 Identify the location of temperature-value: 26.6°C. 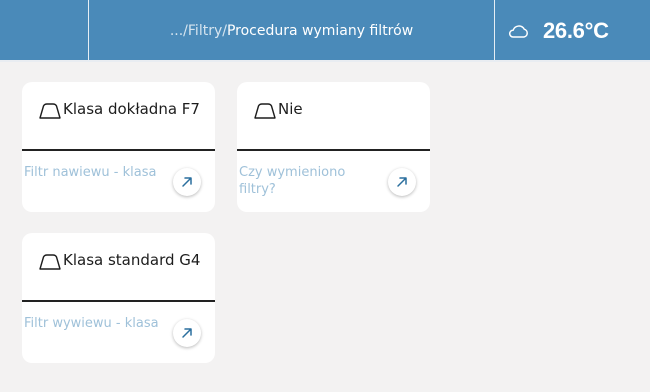
(576, 30).